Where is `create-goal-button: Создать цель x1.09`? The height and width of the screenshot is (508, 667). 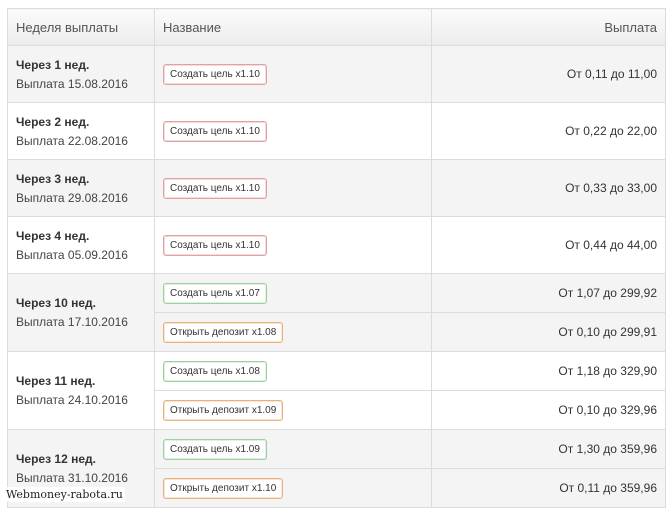 create-goal-button: Создать цель x1.09 is located at coordinates (215, 449).